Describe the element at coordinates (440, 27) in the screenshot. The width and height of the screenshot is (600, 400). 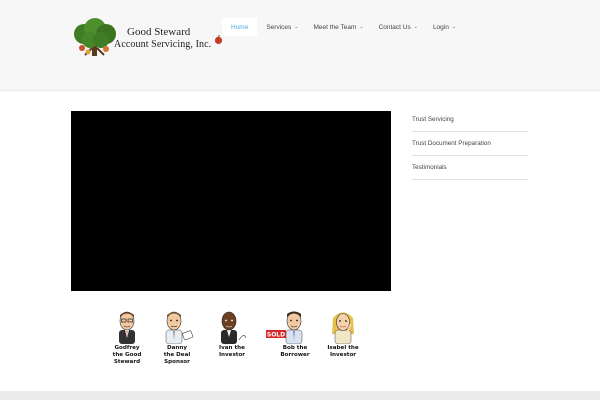
I see `nav-login-label: Login` at that location.